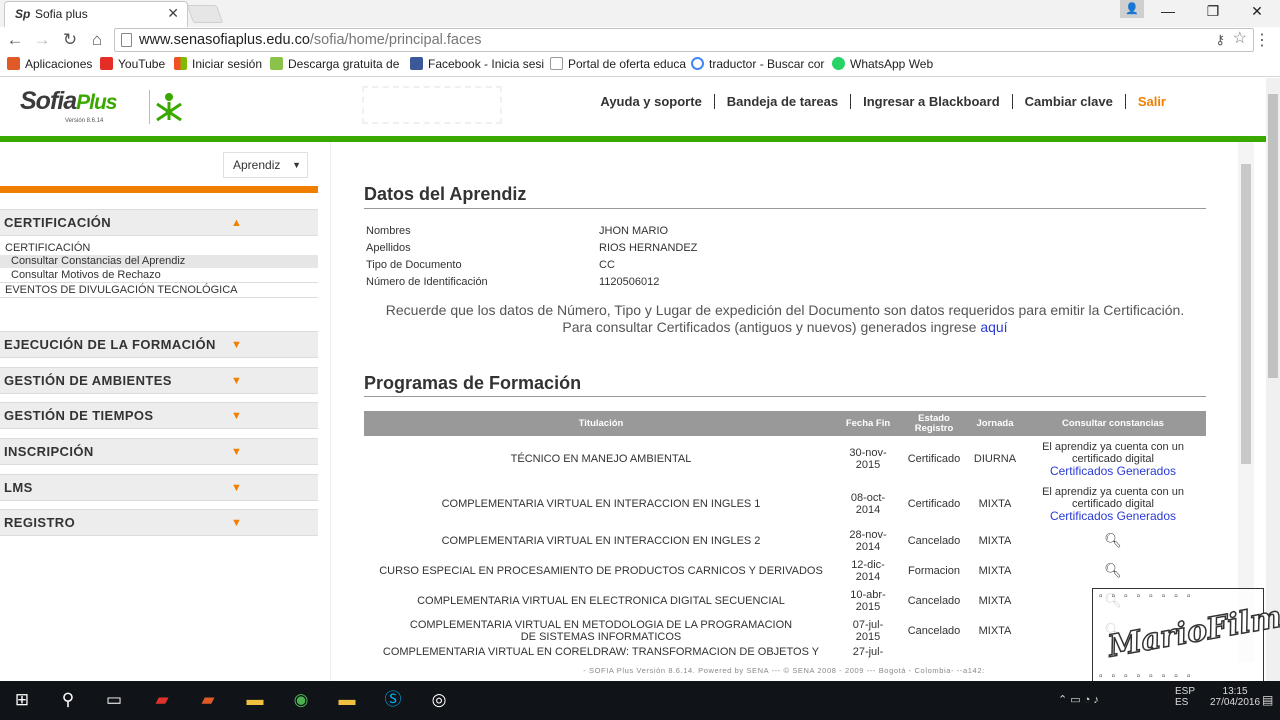 This screenshot has width=1280, height=720. I want to click on bookmark-translator: traductor - Buscar cor, so click(757, 64).